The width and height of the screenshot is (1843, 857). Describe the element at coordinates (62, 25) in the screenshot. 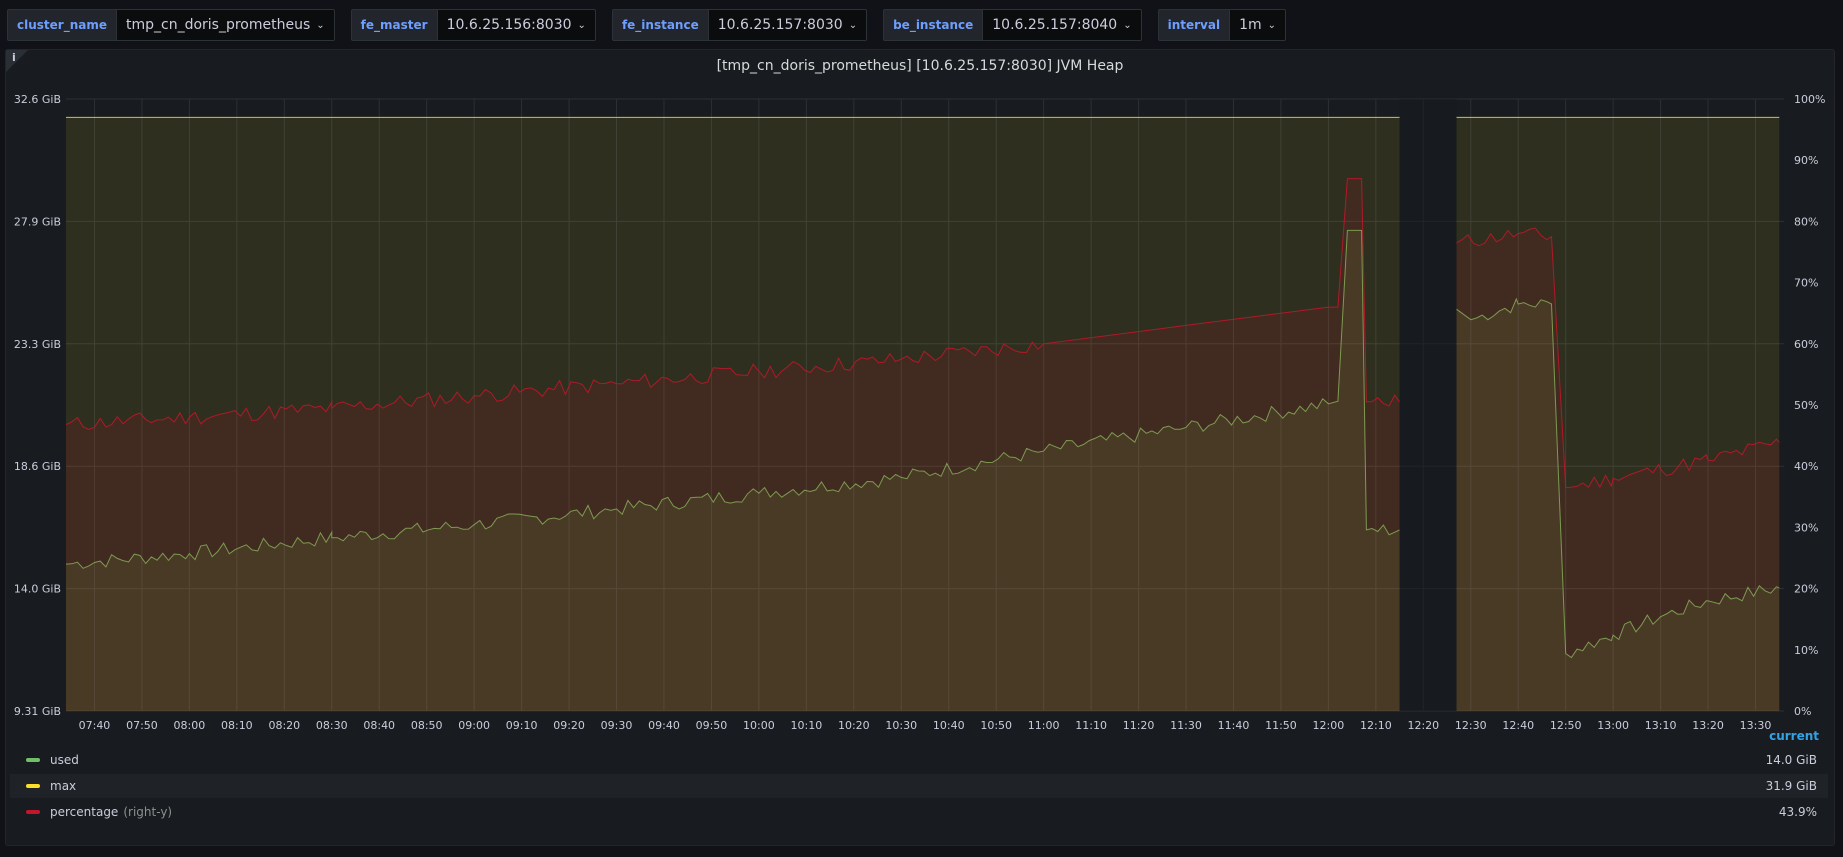

I see `variable-label: cluster_name` at that location.